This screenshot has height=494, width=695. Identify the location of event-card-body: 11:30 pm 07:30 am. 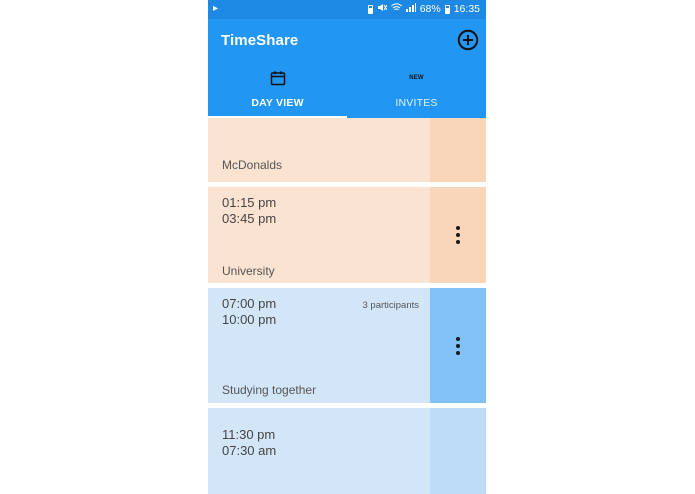
(319, 451).